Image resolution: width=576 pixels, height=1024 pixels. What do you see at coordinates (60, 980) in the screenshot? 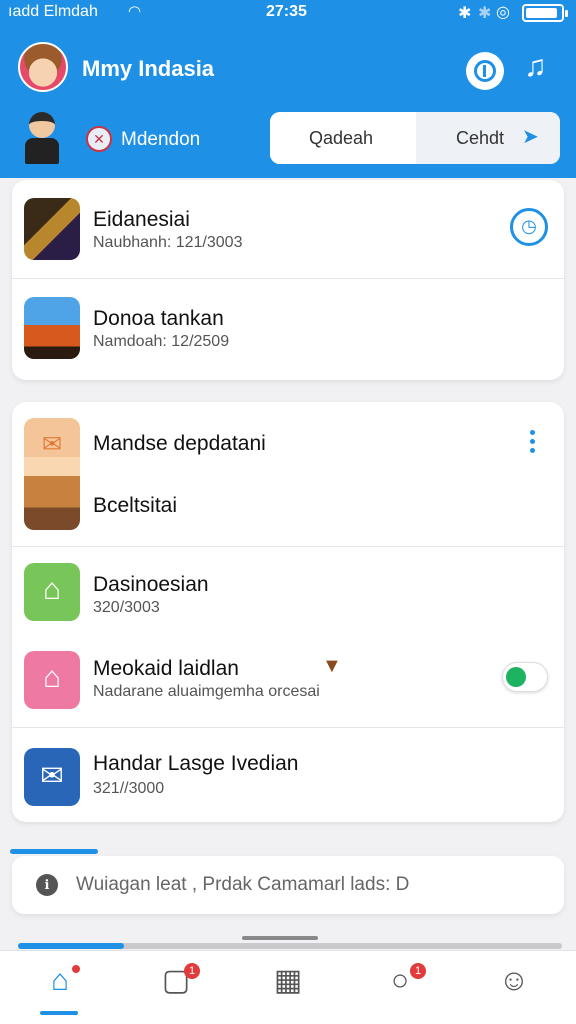
I see `home-icon: ⌂` at bounding box center [60, 980].